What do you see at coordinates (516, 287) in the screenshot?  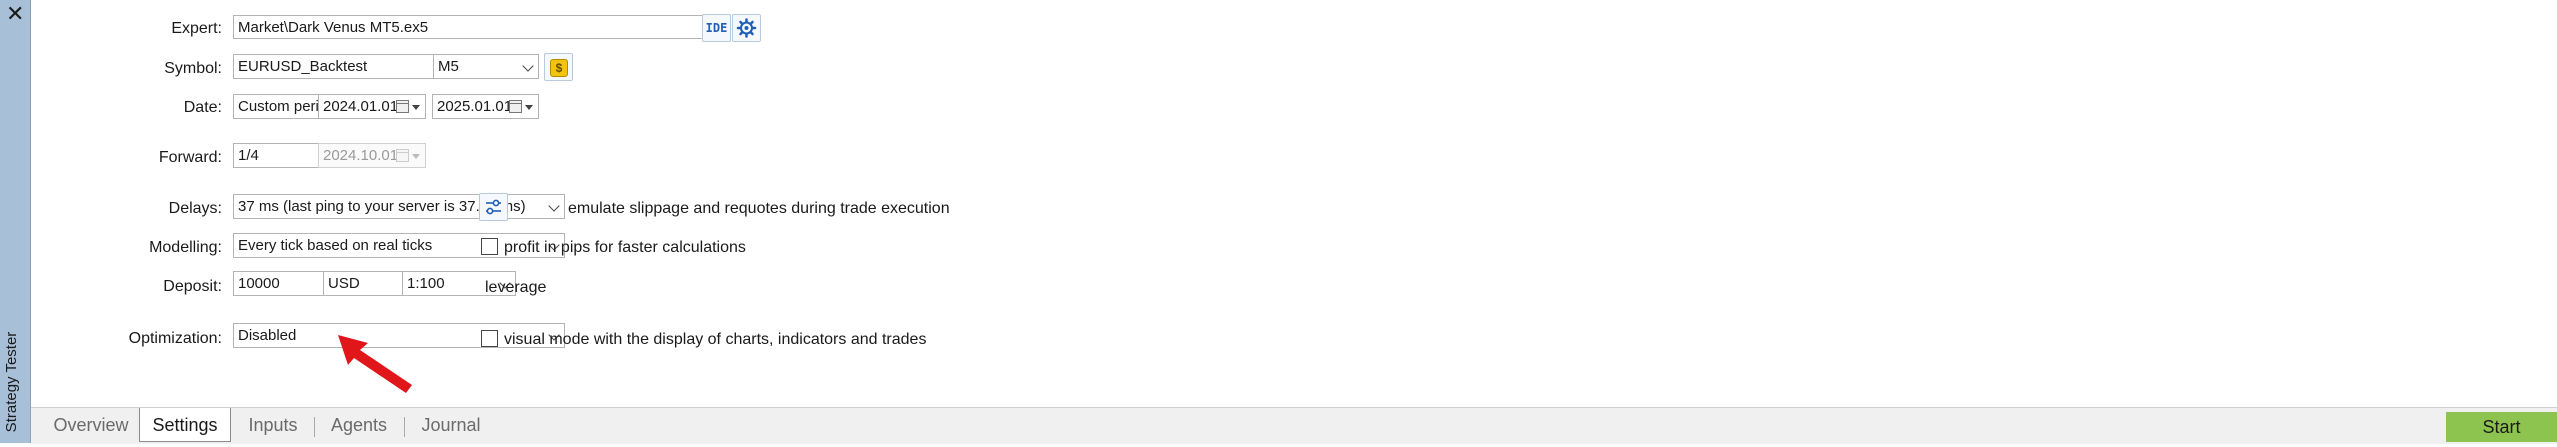 I see `leverage-text: leverage` at bounding box center [516, 287].